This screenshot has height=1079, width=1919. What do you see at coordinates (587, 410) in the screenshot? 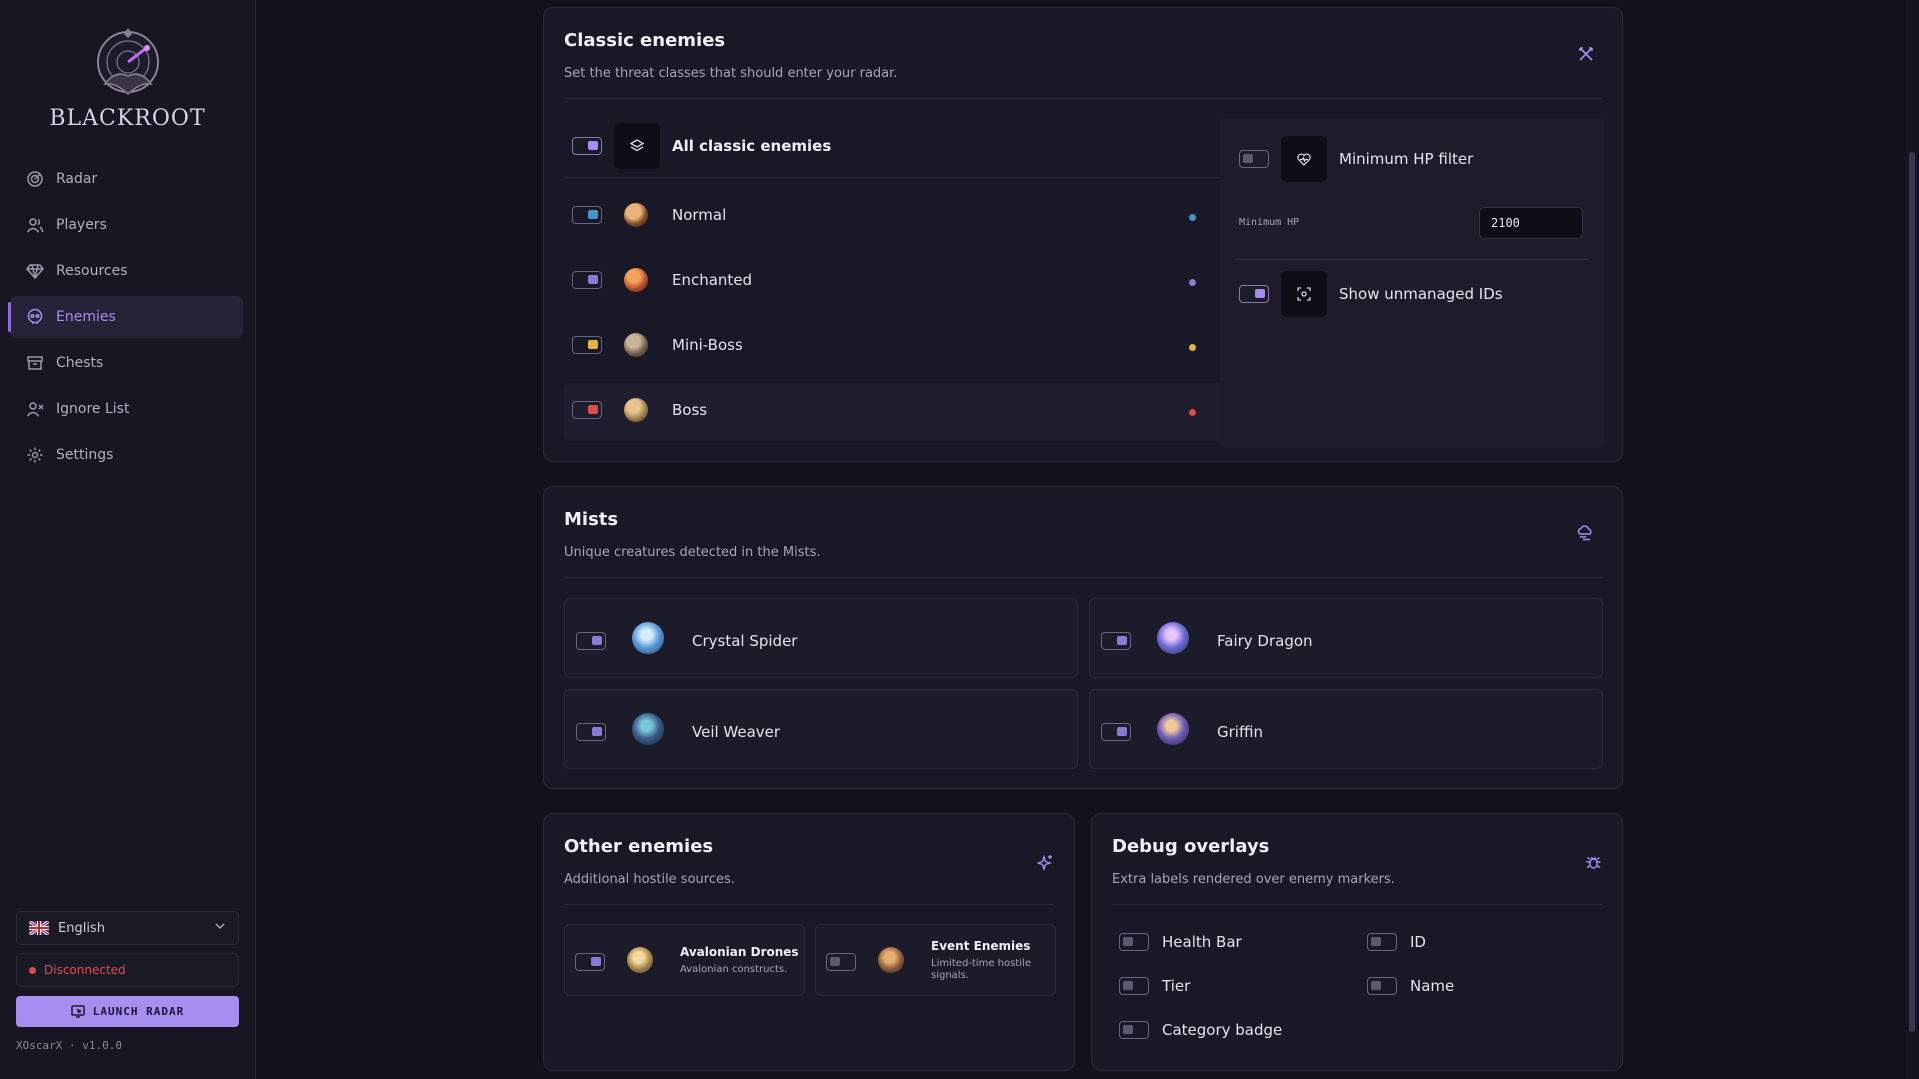
I see `boss-toggle` at bounding box center [587, 410].